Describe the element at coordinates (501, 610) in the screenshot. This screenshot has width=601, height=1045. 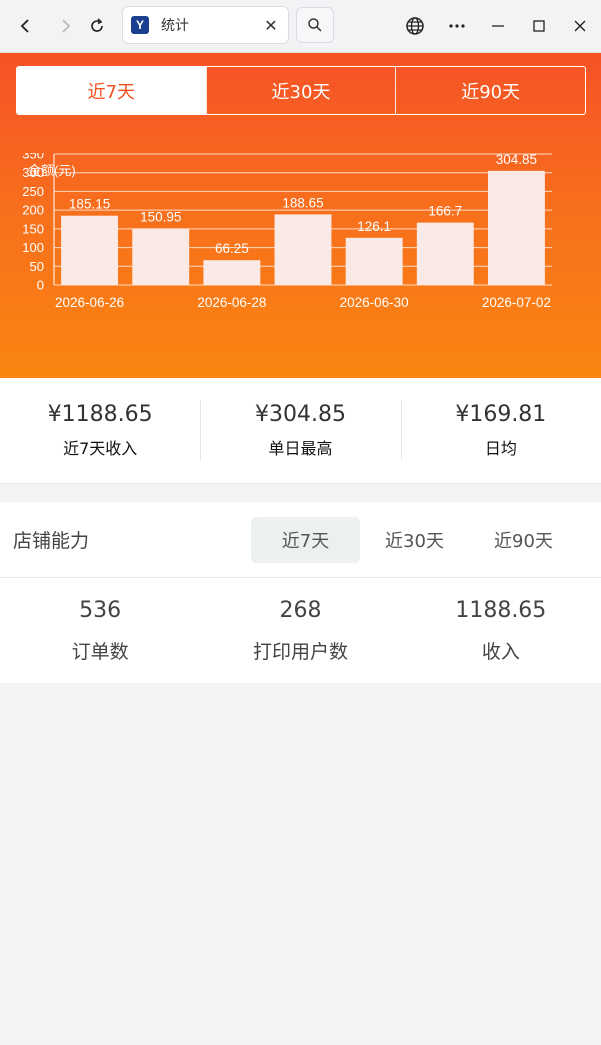
I see `income-value: 1188.65` at that location.